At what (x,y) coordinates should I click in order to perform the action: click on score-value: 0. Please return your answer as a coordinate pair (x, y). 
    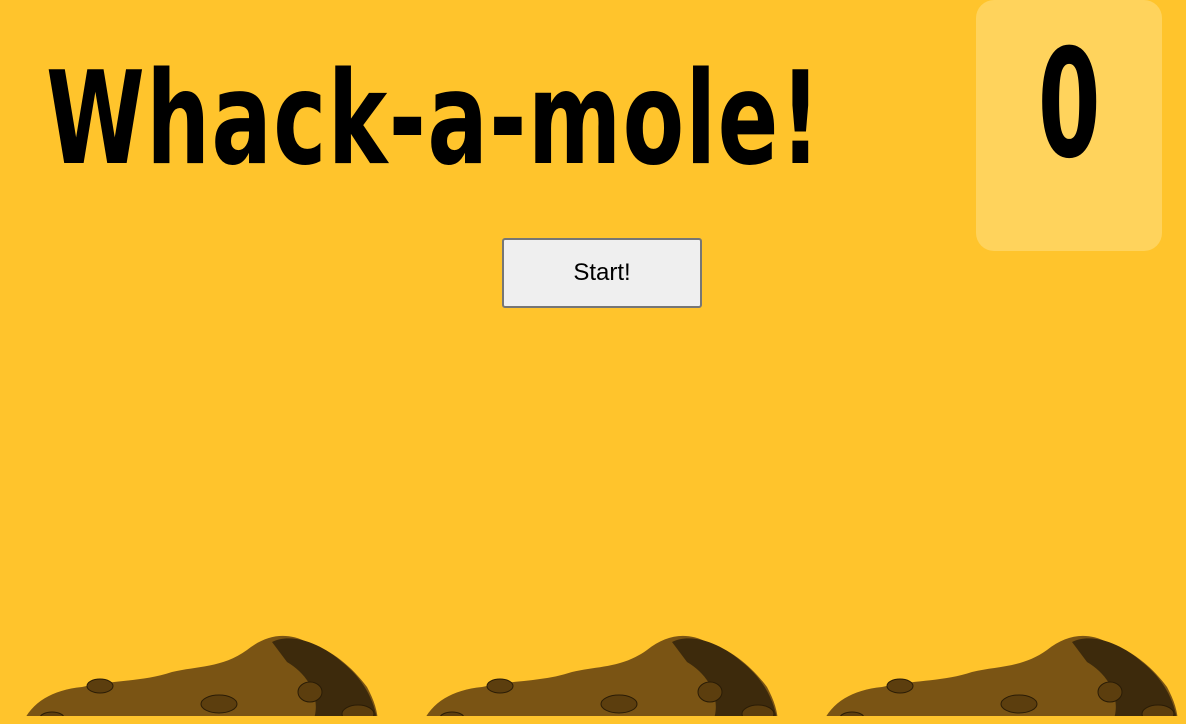
    Looking at the image, I should click on (1069, 105).